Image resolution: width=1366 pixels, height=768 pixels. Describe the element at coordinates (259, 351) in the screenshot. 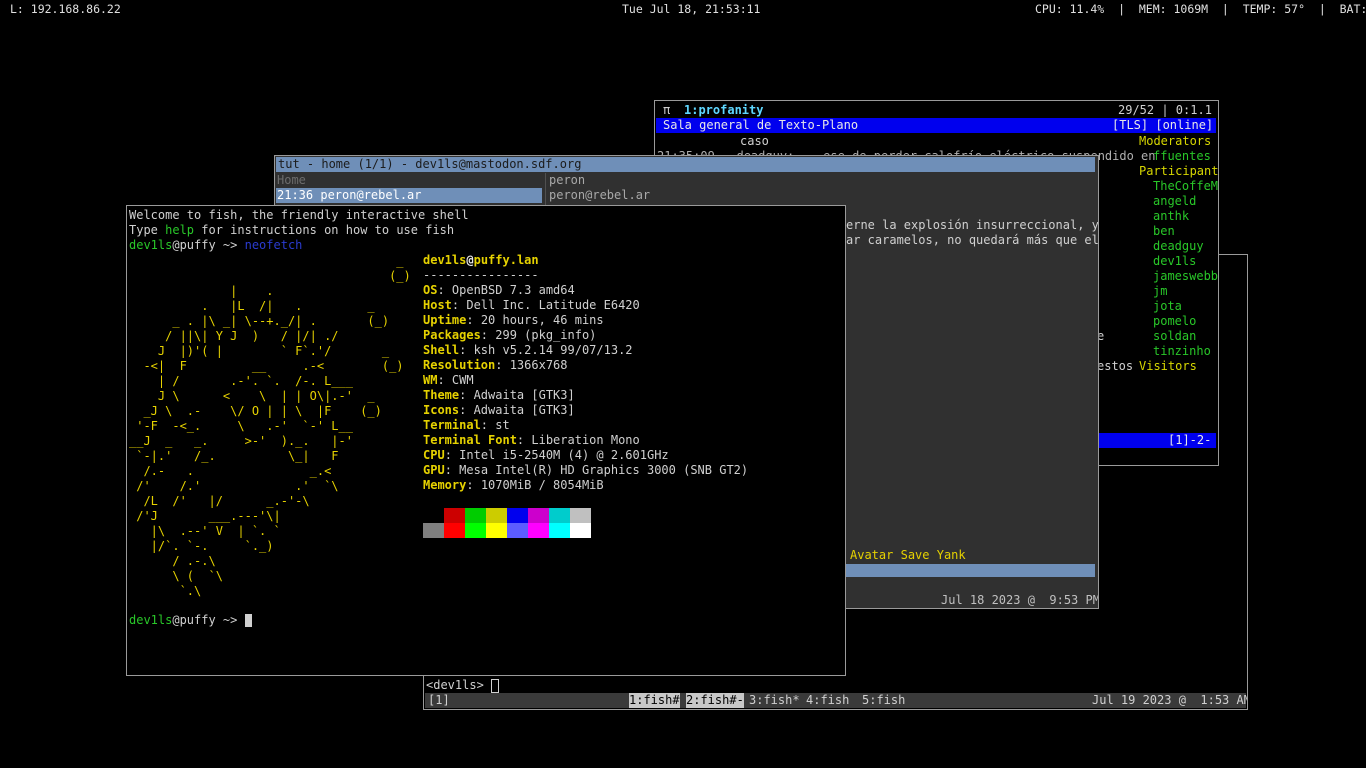

I see `ascii-line: J |)'( | ` F`.'/ _` at that location.